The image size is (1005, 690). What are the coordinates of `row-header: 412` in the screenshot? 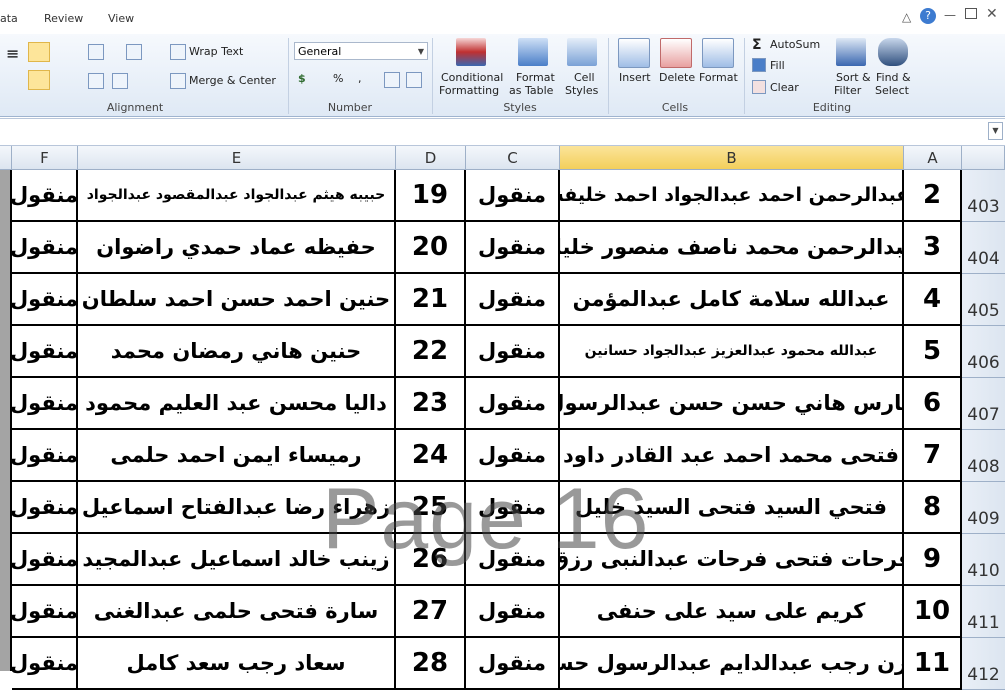 It's located at (983, 664).